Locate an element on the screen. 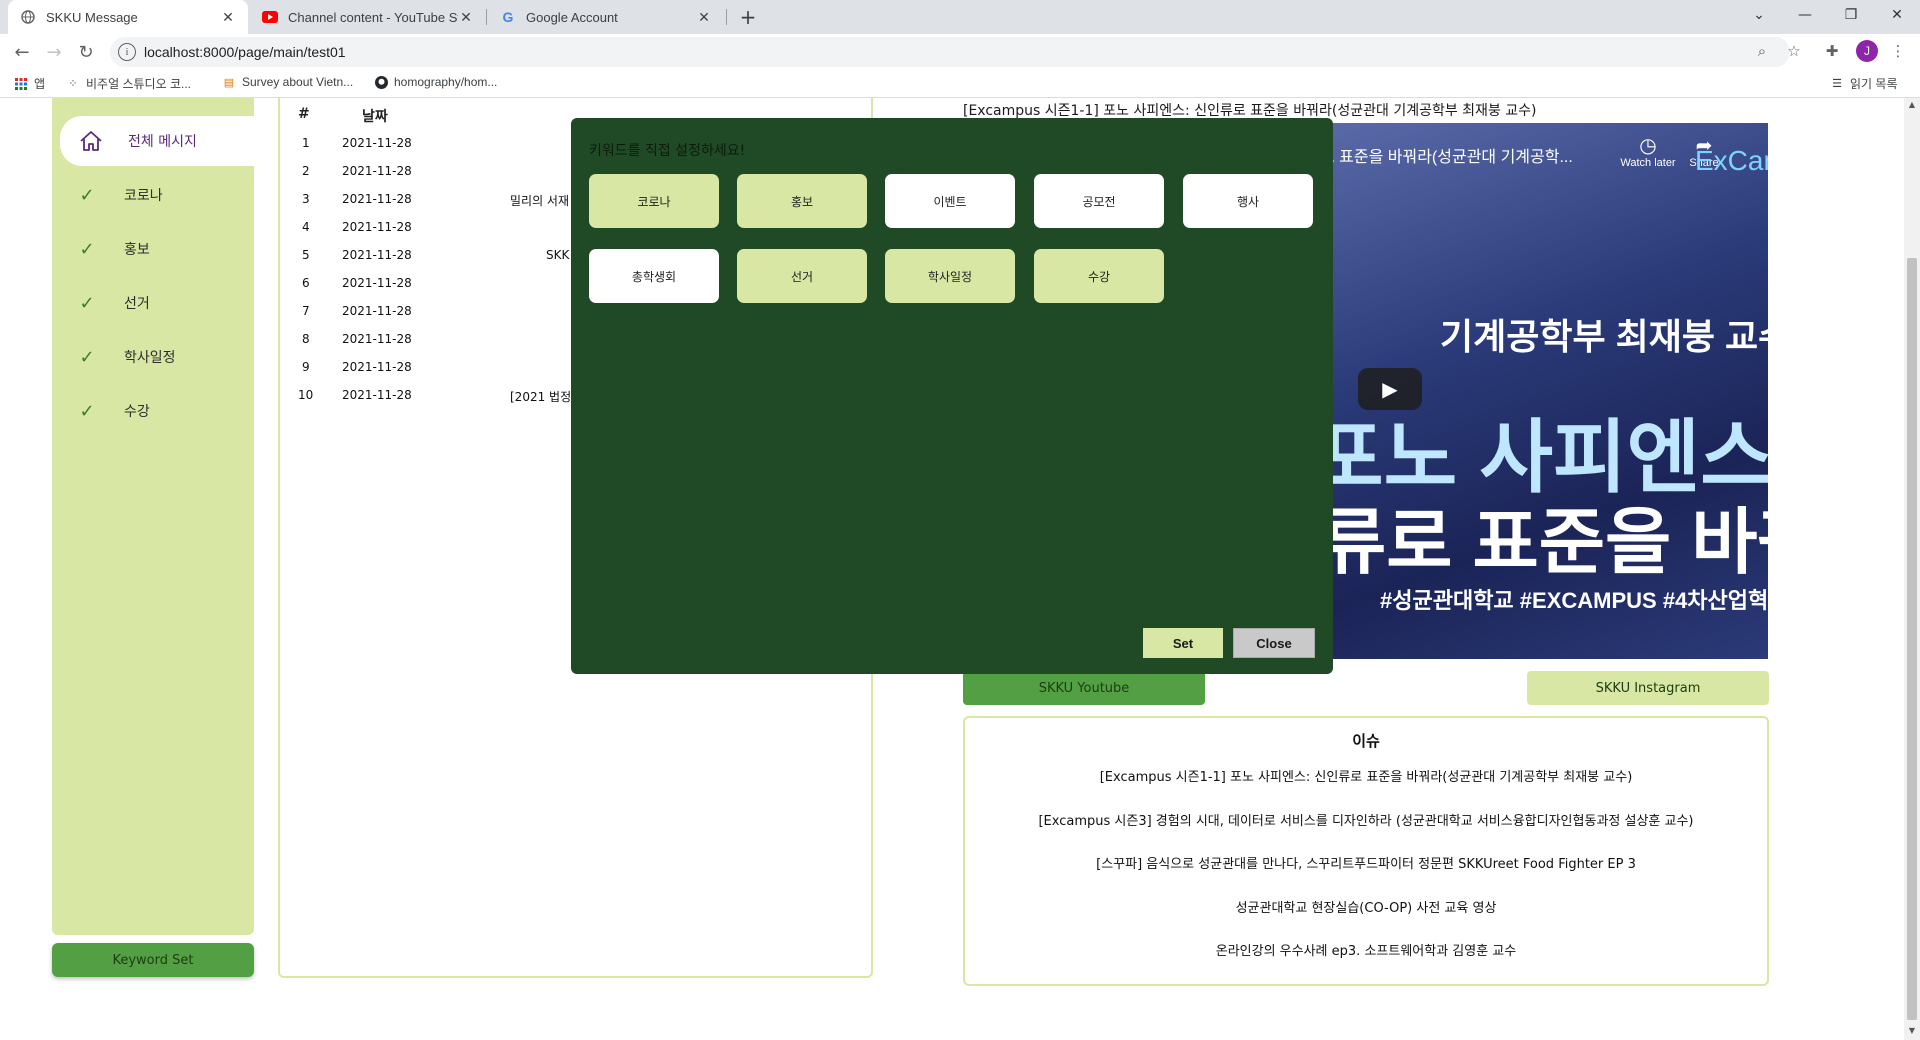 This screenshot has width=1920, height=1040. tab-google-account: G Google Account ✕ is located at coordinates (606, 17).